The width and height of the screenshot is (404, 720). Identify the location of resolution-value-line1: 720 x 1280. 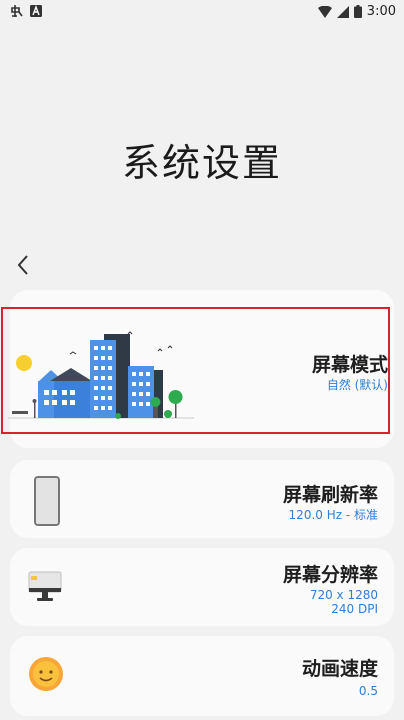
(343, 595).